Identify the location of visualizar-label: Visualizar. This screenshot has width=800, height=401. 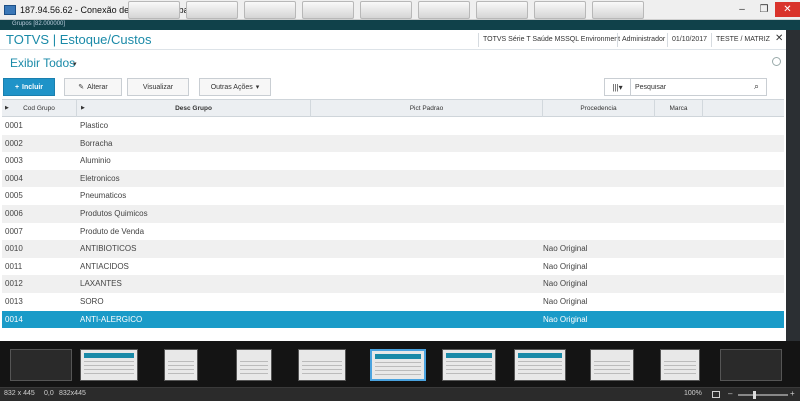
(158, 87).